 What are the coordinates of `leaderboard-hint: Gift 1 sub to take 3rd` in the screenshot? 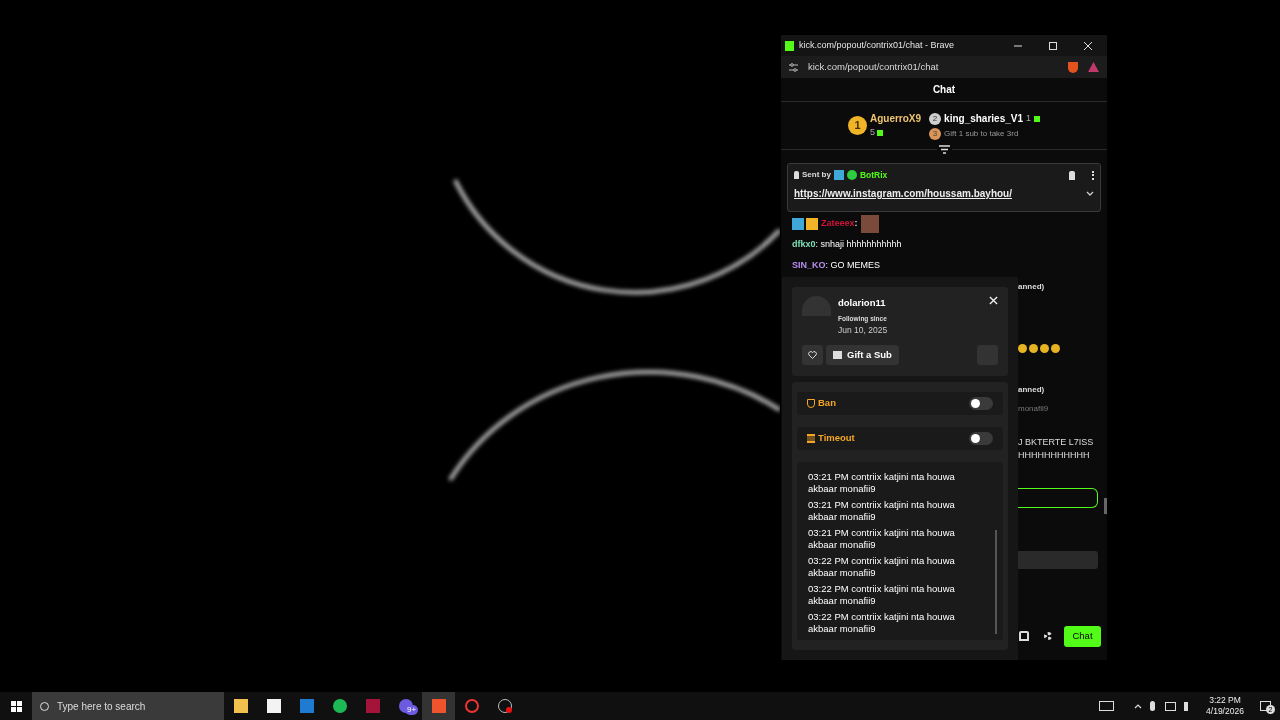 It's located at (981, 134).